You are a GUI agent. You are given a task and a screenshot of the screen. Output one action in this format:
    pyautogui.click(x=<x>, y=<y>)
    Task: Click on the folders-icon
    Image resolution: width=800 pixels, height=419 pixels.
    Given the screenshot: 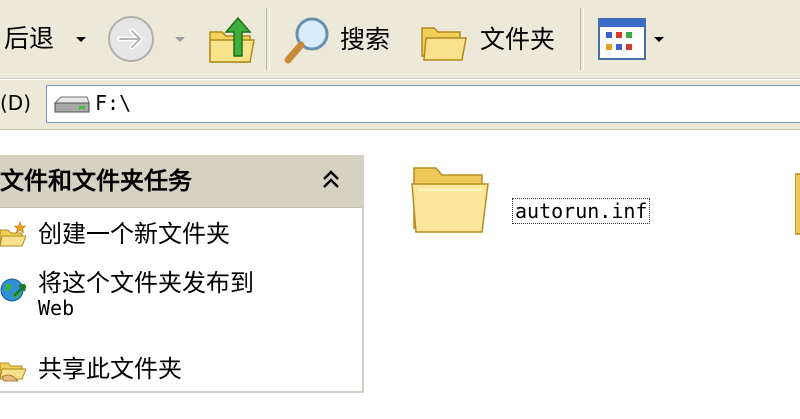 What is the action you would take?
    pyautogui.click(x=444, y=44)
    